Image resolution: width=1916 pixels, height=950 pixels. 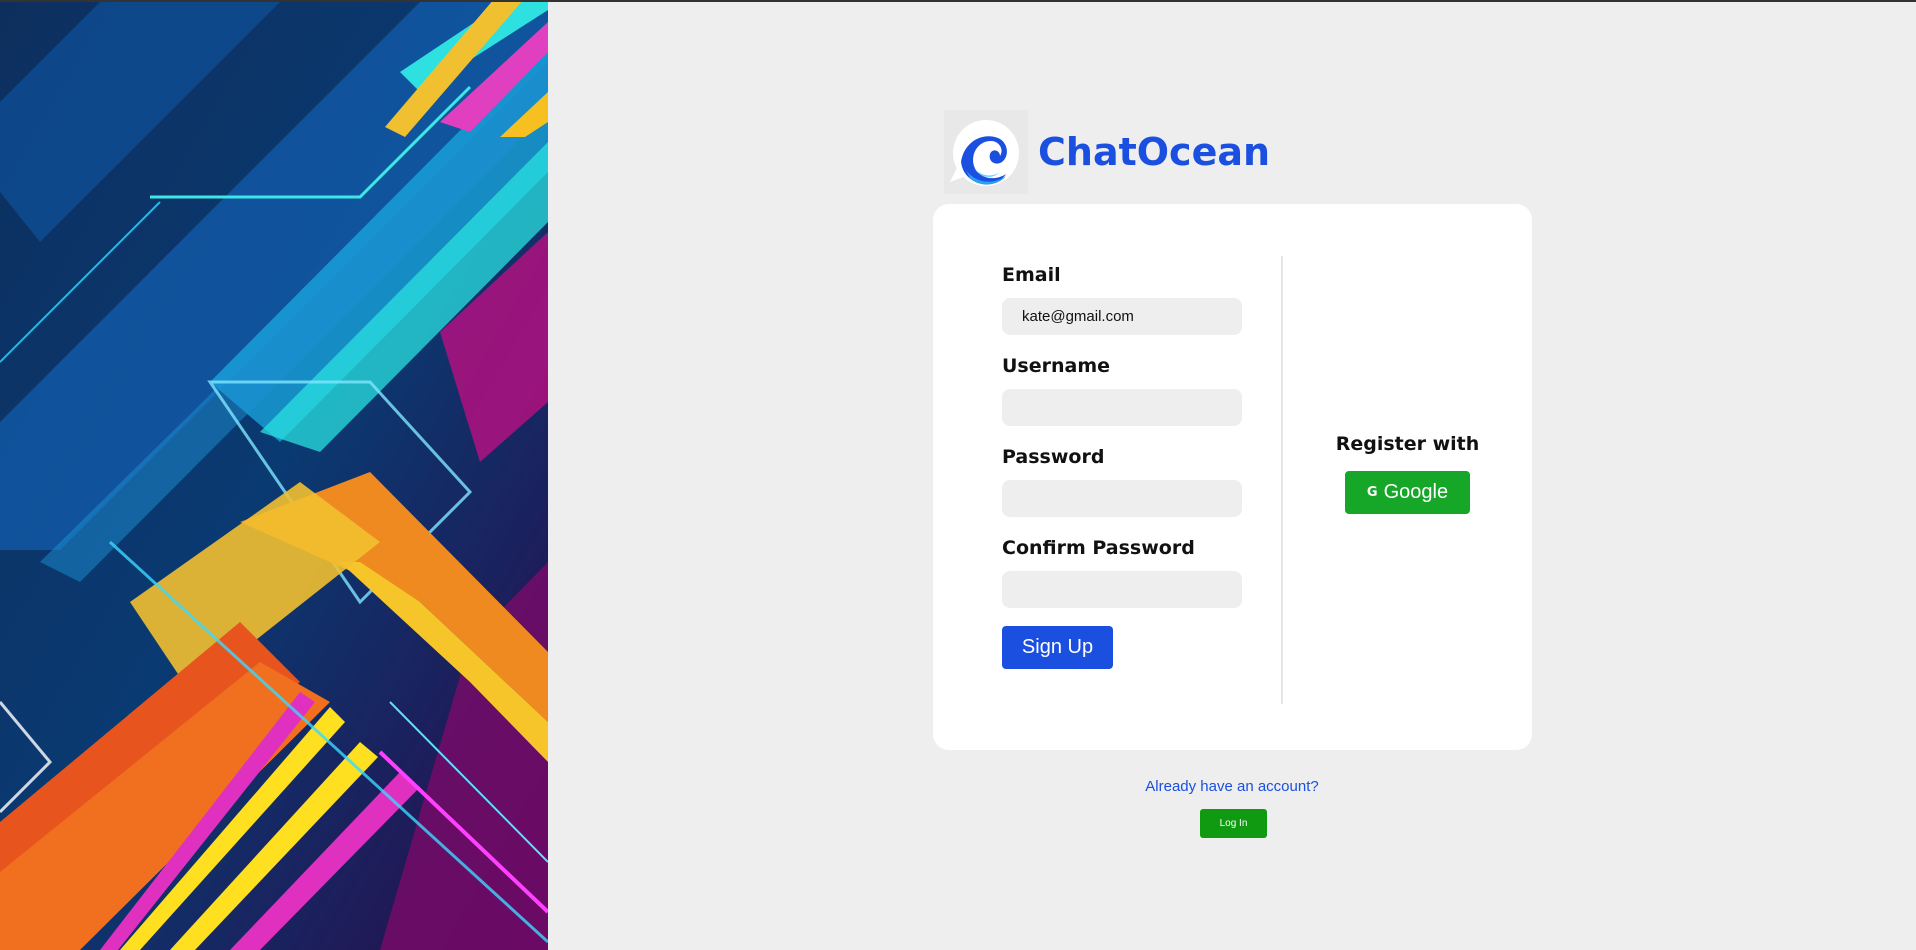 What do you see at coordinates (1372, 492) in the screenshot?
I see `google-g-icon: G` at bounding box center [1372, 492].